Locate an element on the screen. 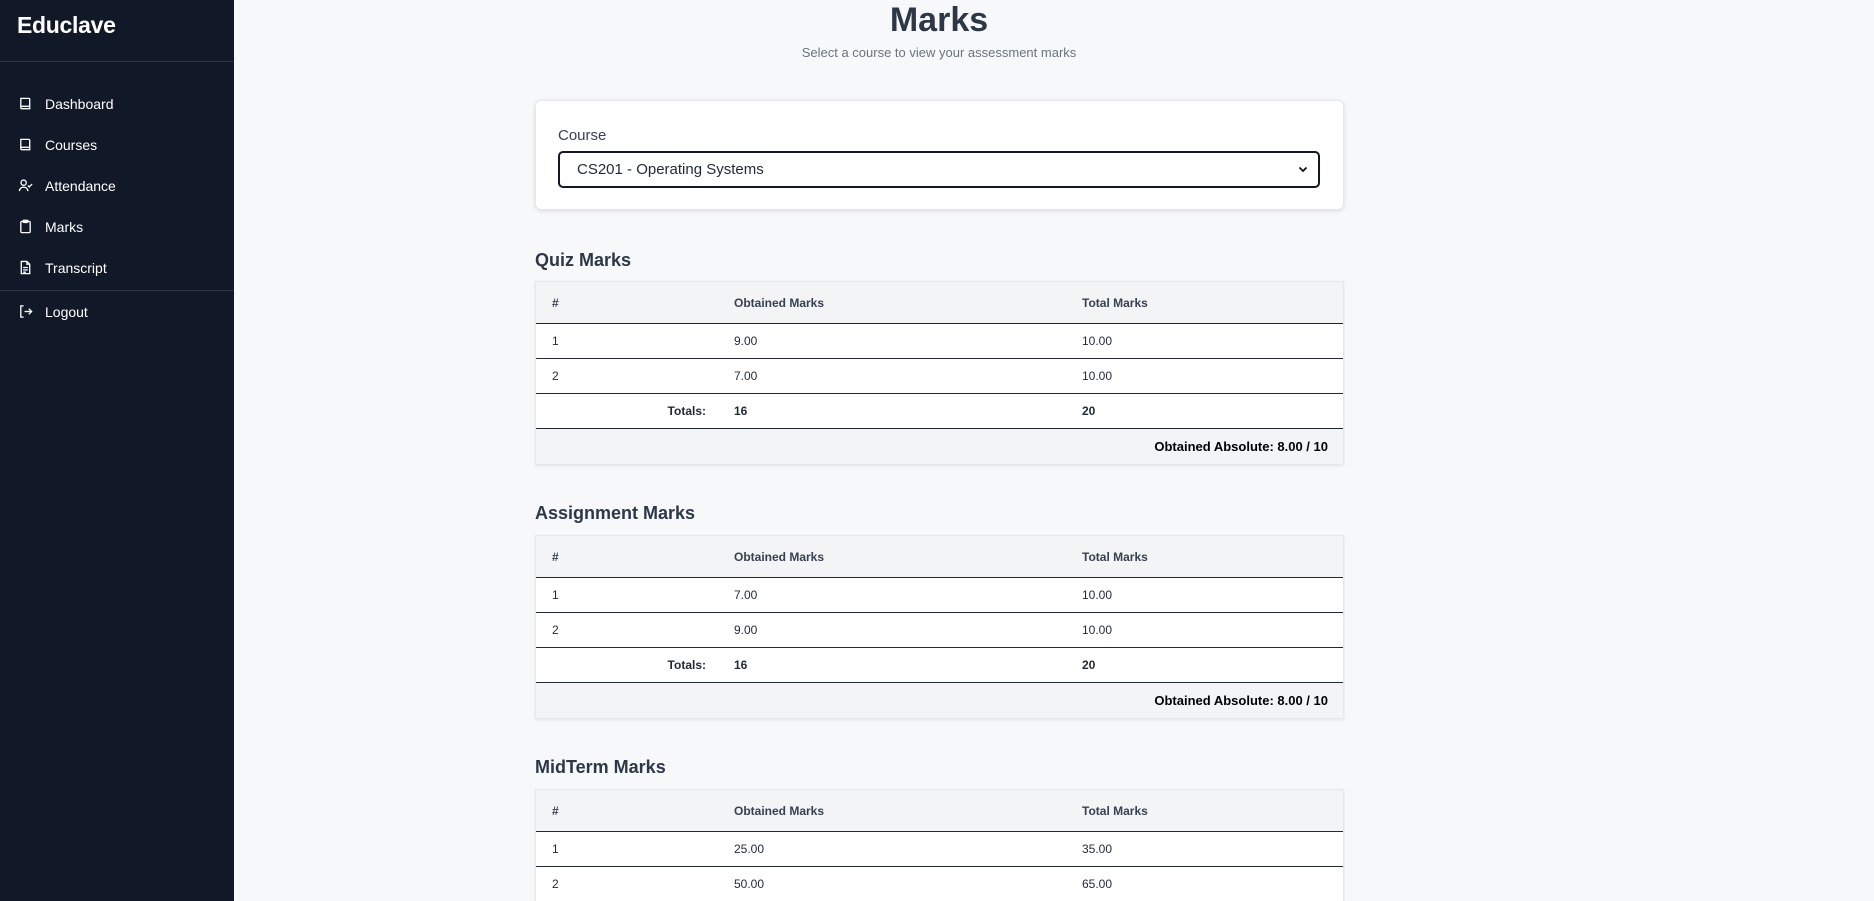  sidebar-item-label: Attendance is located at coordinates (80, 185).